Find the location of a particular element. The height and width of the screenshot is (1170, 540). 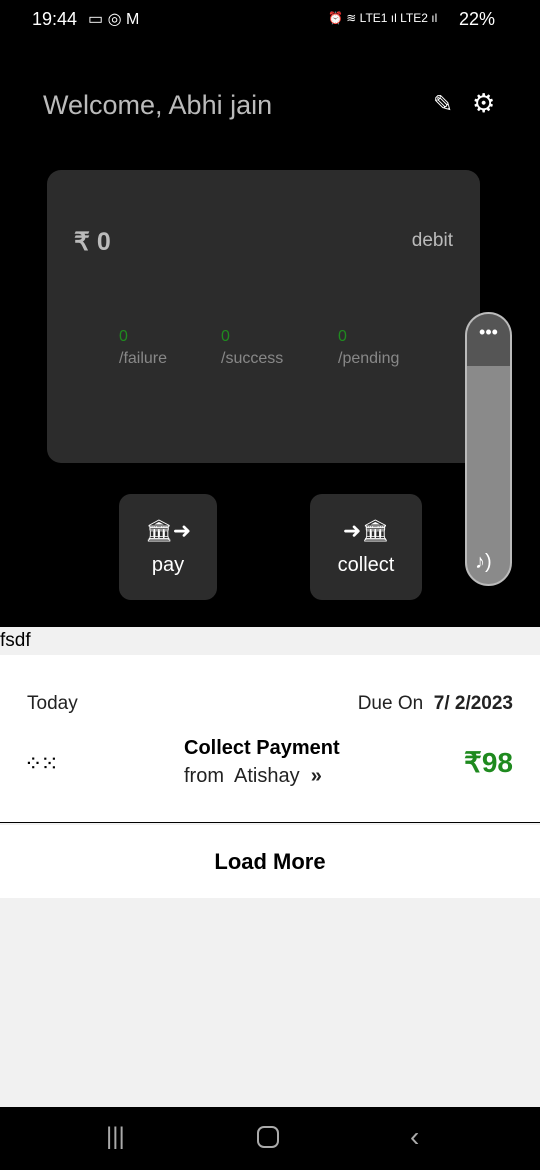

volume-slider: ••• ♪) is located at coordinates (488, 449).